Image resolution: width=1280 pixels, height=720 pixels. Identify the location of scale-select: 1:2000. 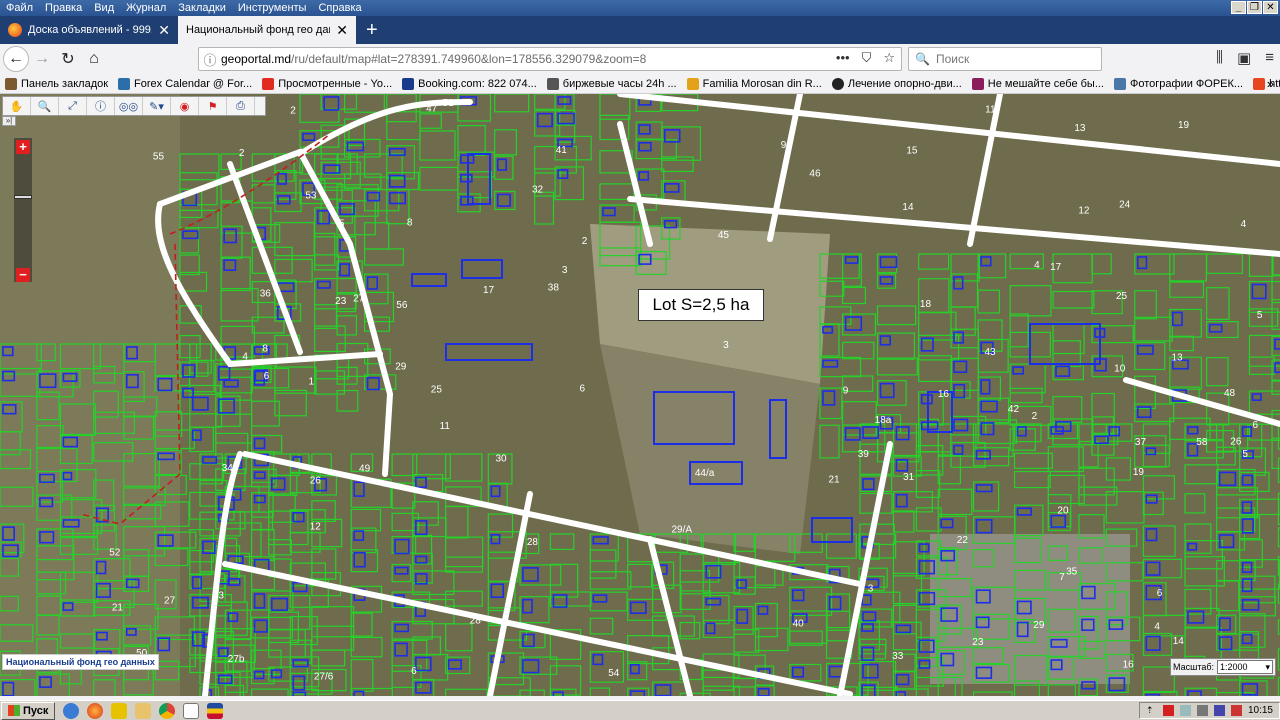
(1245, 667).